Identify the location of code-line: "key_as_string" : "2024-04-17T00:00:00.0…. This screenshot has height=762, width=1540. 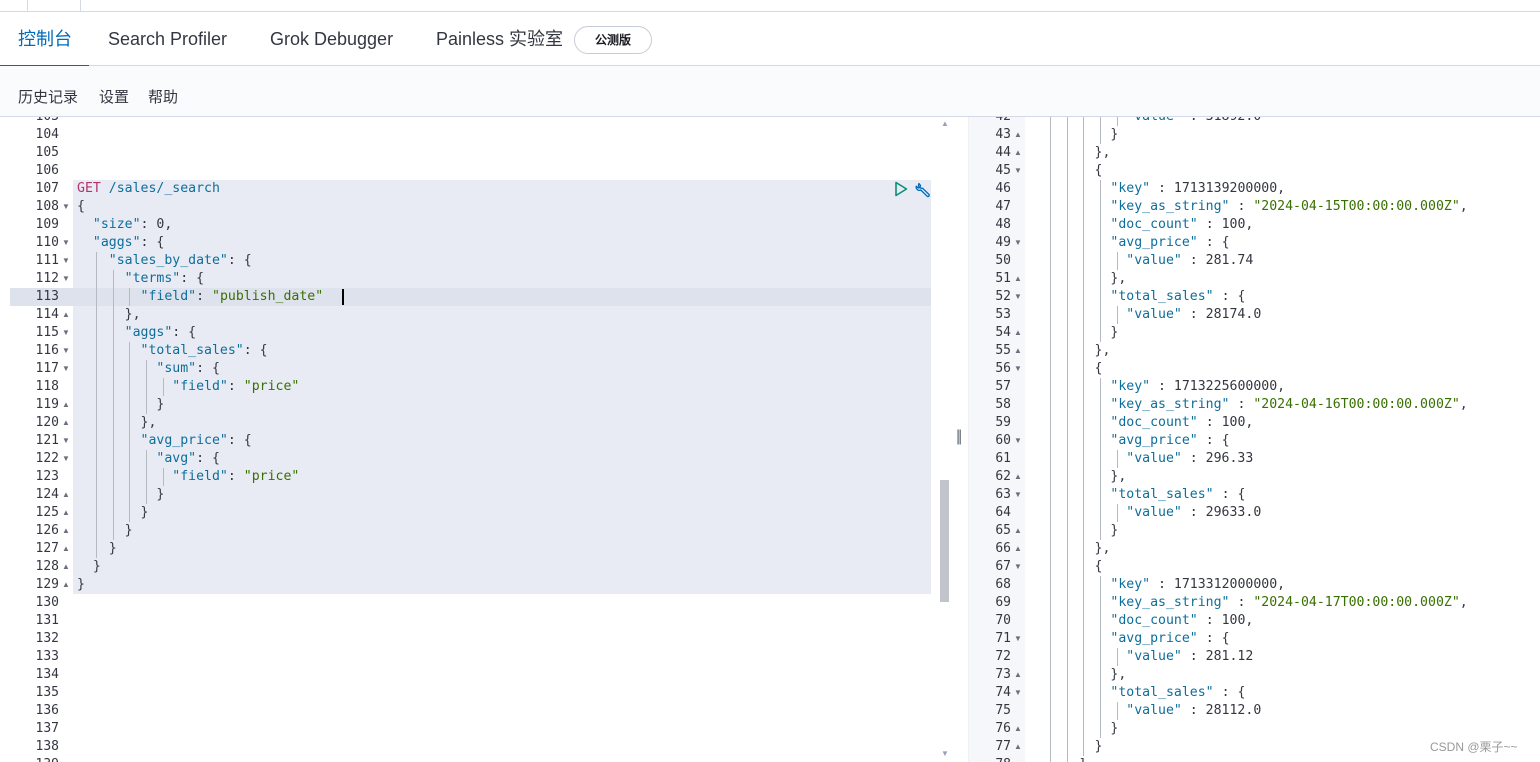
(1289, 602).